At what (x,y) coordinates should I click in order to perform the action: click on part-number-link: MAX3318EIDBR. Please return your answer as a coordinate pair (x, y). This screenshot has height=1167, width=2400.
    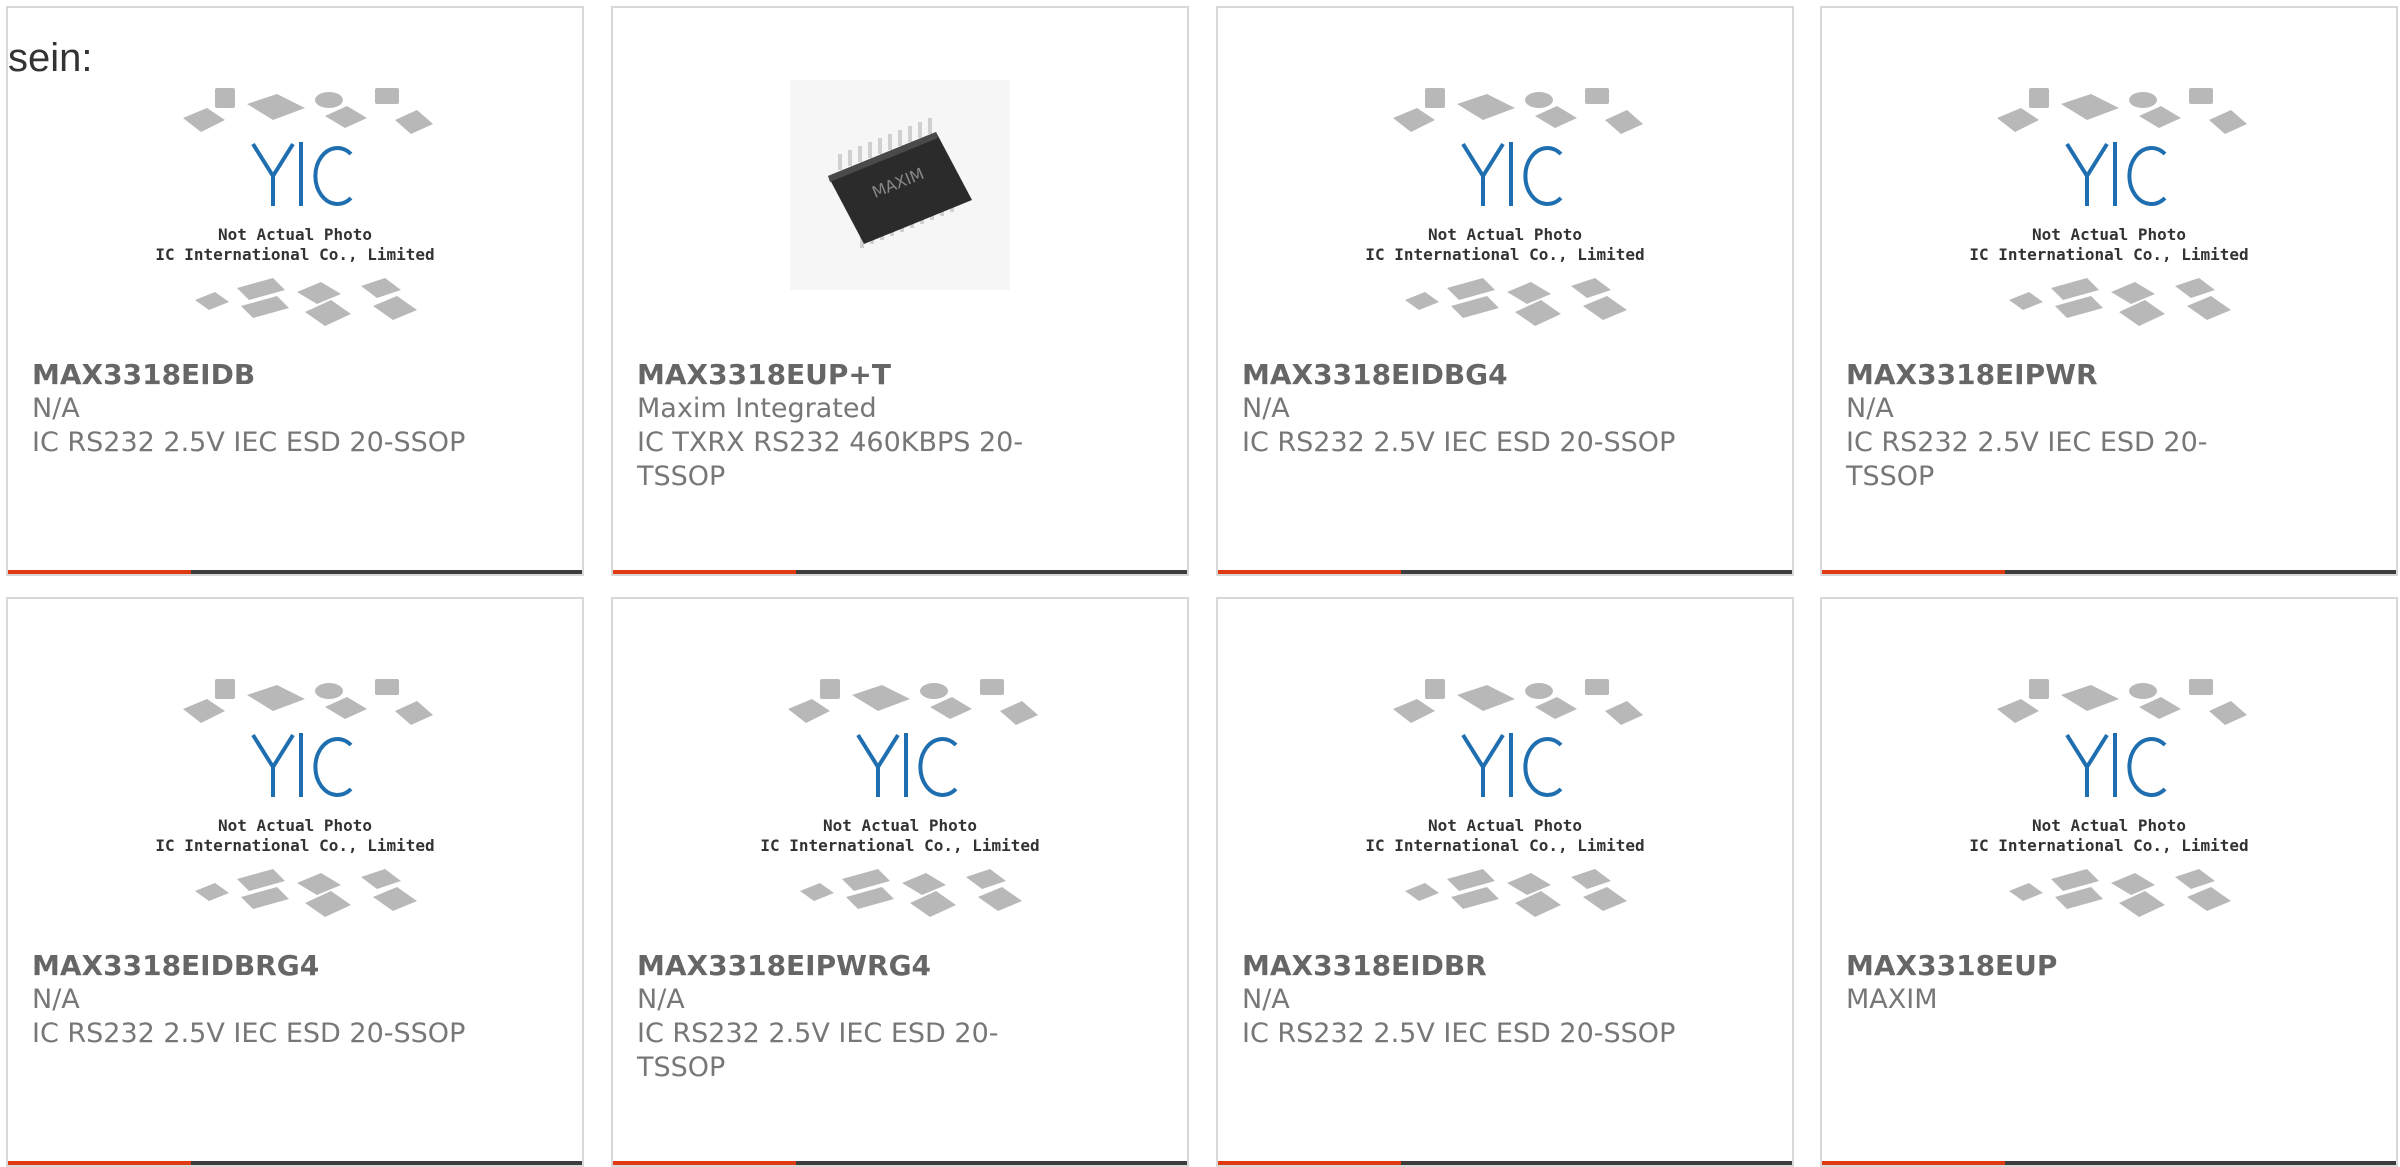
    Looking at the image, I should click on (1364, 965).